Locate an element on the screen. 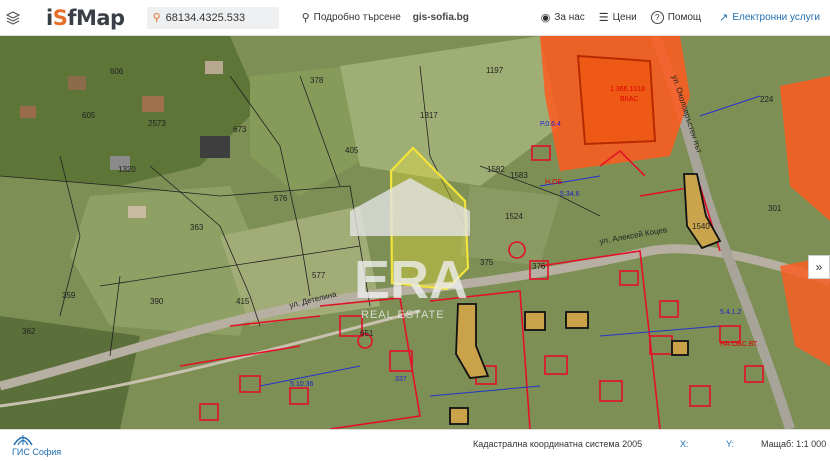  svg-text: 5.4.1.2 is located at coordinates (731, 312).